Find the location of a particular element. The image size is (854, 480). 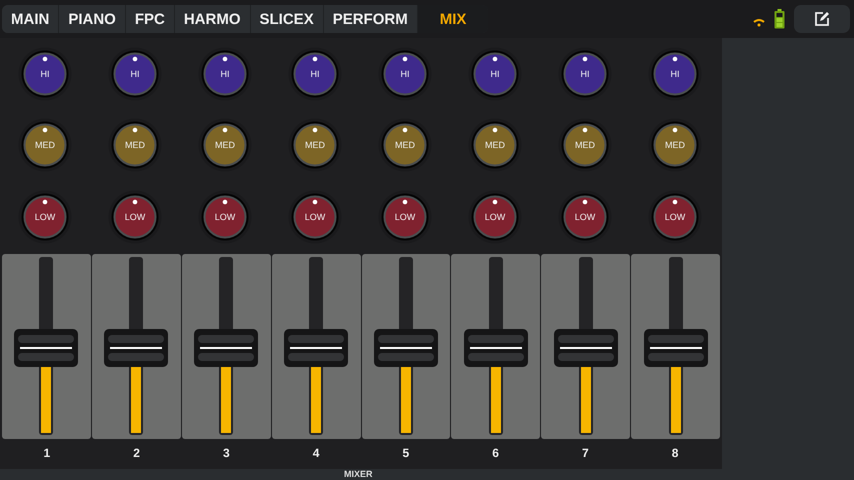

tab: MAIN is located at coordinates (31, 19).